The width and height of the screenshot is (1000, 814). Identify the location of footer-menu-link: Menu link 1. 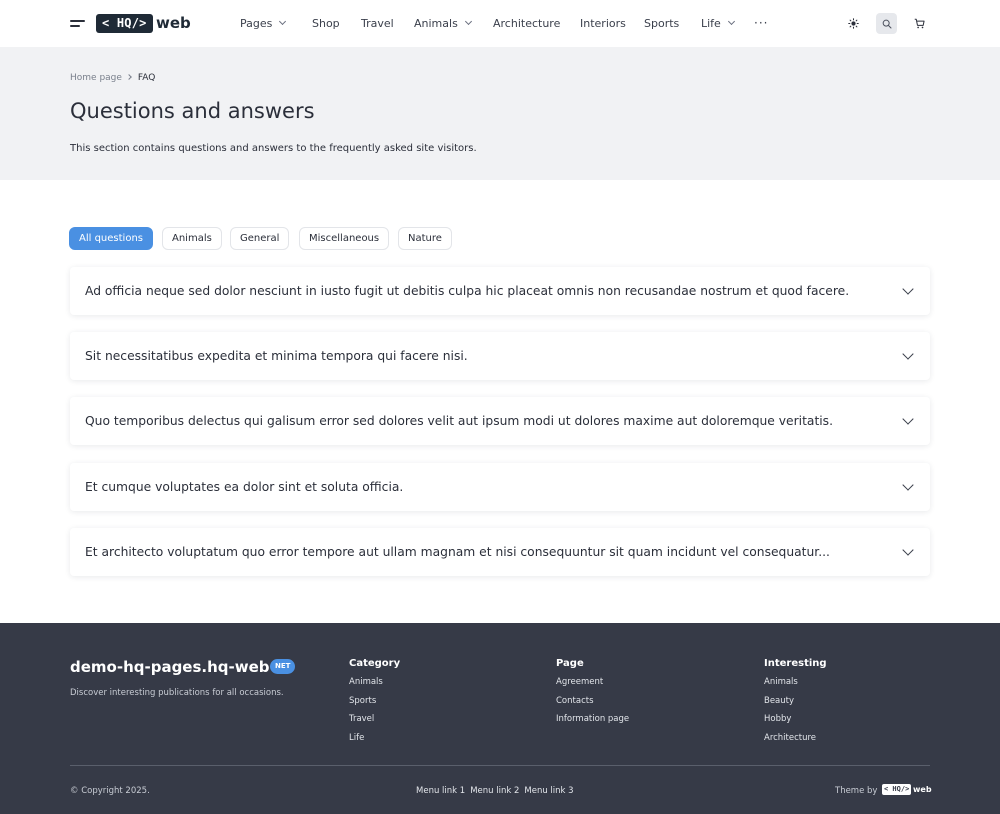
(440, 791).